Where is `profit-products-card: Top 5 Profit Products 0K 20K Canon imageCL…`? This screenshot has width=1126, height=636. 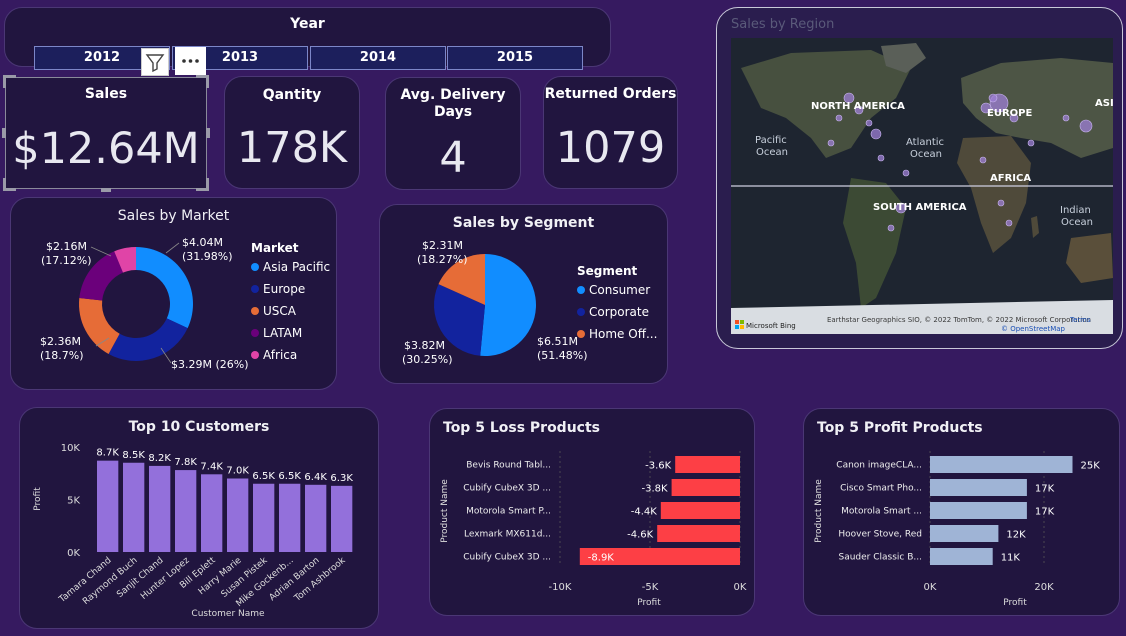 profit-products-card: Top 5 Profit Products 0K 20K Canon imageCL… is located at coordinates (961, 512).